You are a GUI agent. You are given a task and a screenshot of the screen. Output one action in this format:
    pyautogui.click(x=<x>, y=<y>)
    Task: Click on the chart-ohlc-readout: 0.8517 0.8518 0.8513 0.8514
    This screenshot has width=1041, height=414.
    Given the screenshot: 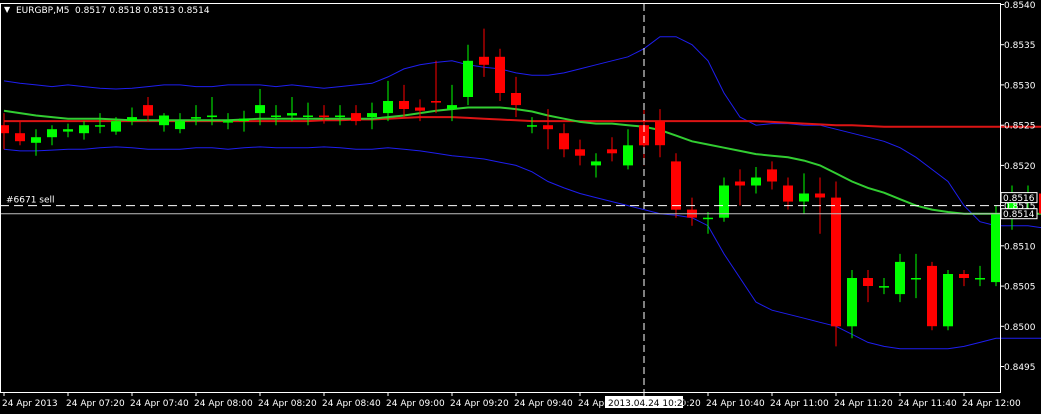 What is the action you would take?
    pyautogui.click(x=142, y=11)
    